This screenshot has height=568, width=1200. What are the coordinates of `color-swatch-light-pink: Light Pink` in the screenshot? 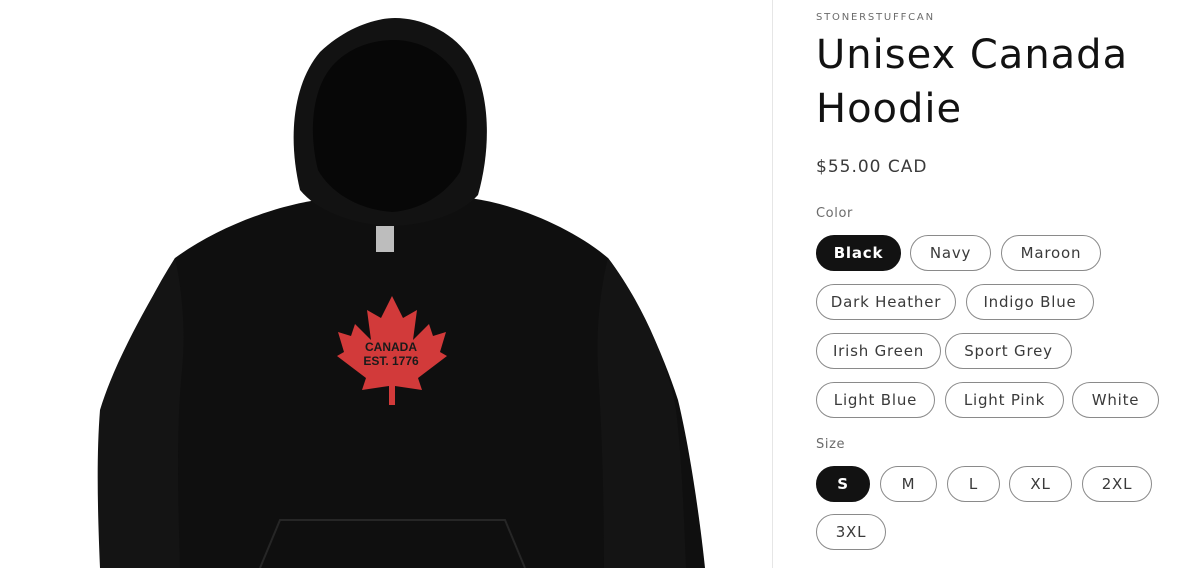 It's located at (1004, 400).